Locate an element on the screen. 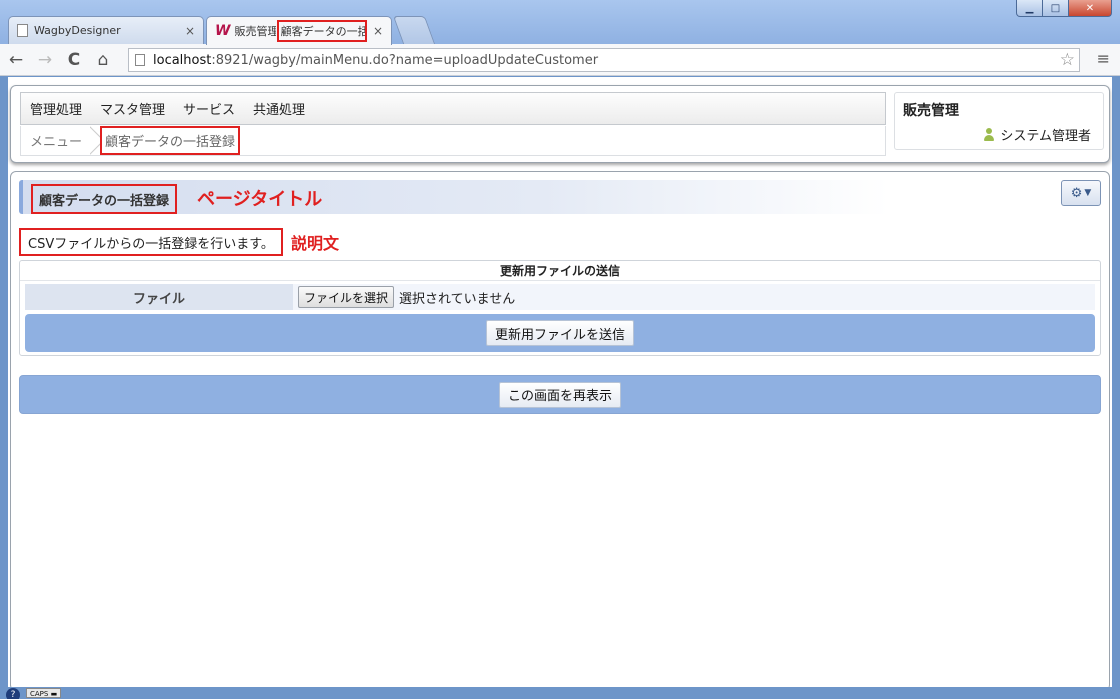 This screenshot has height=699, width=1120. caps-text: CAPS is located at coordinates (39, 694).